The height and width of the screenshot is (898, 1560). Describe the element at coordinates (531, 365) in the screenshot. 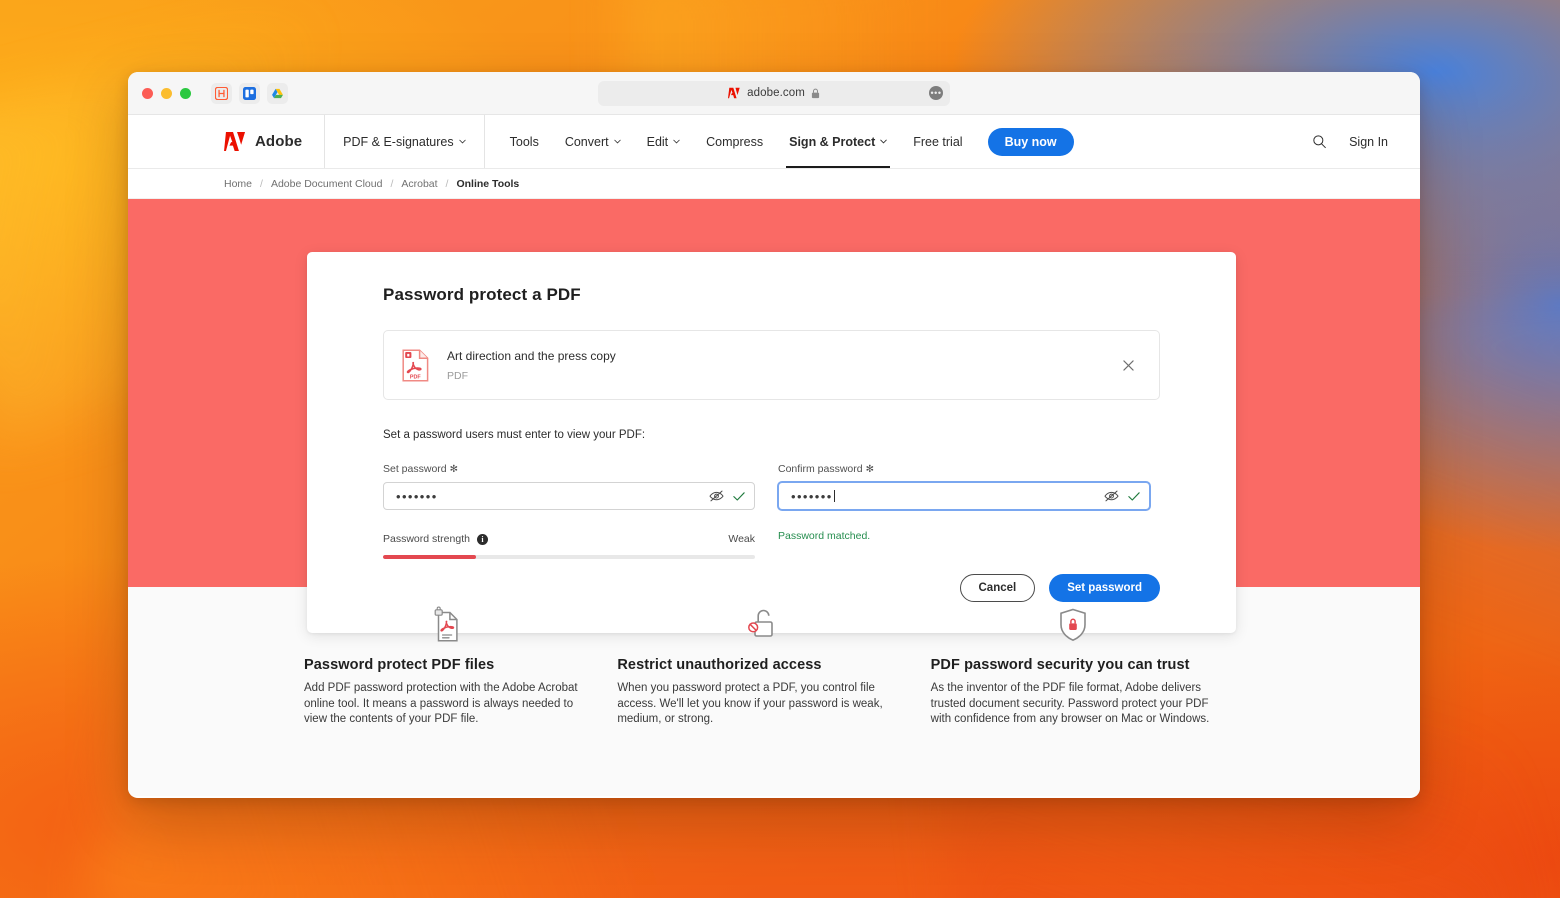

I see `file-meta: Art direction and the press copy PDF` at that location.